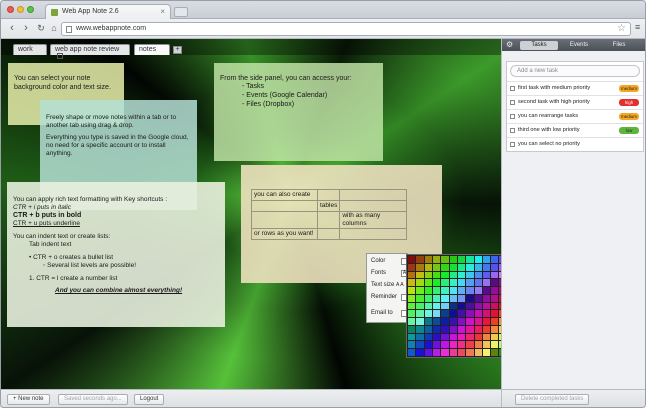 Image resolution: width=646 pixels, height=408 pixels. Describe the element at coordinates (177, 50) in the screenshot. I see `add-tab-button: +` at that location.